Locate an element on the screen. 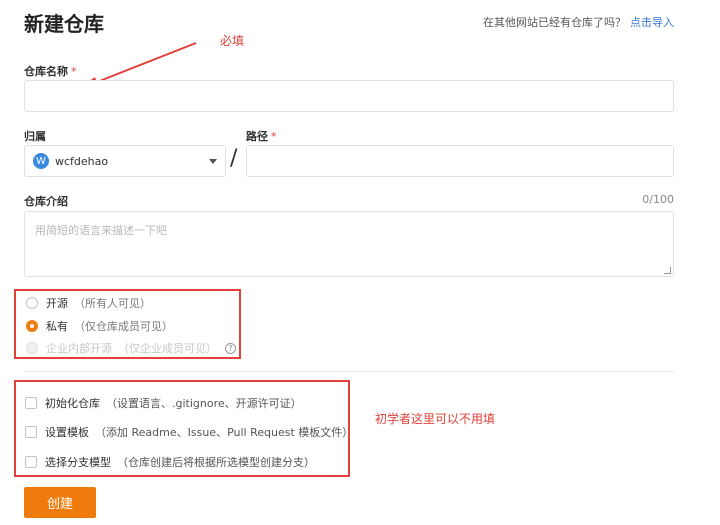 The image size is (720, 525). radio-enterprise: 企业内部开源 （仅企业成员可见） ? is located at coordinates (131, 348).